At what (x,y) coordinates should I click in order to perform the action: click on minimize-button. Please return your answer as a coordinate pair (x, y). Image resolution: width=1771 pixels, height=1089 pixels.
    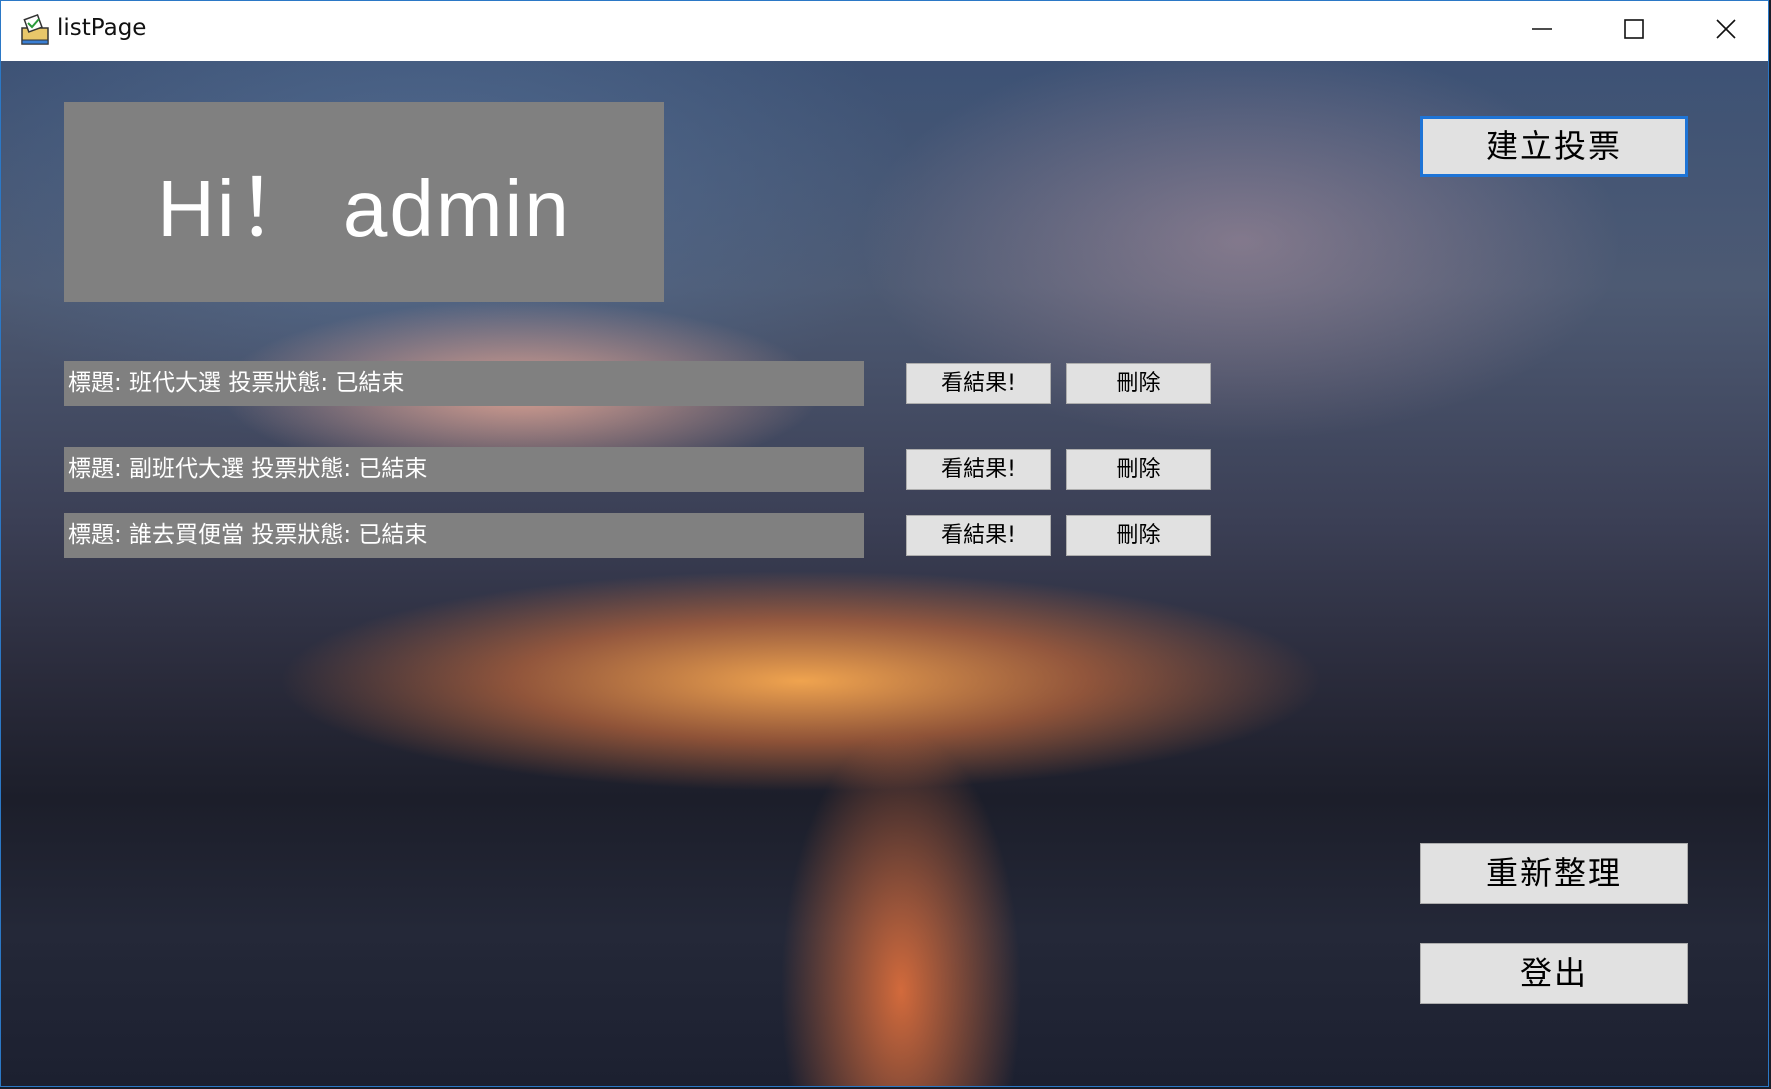
    Looking at the image, I should click on (1542, 31).